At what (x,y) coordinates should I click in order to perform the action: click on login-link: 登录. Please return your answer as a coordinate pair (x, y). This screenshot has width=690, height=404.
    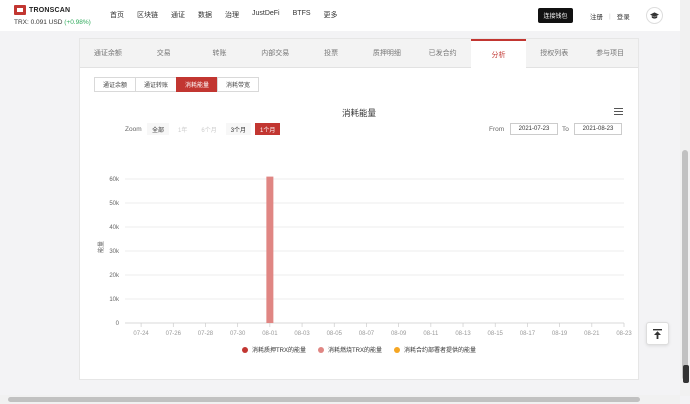
    Looking at the image, I should click on (623, 16).